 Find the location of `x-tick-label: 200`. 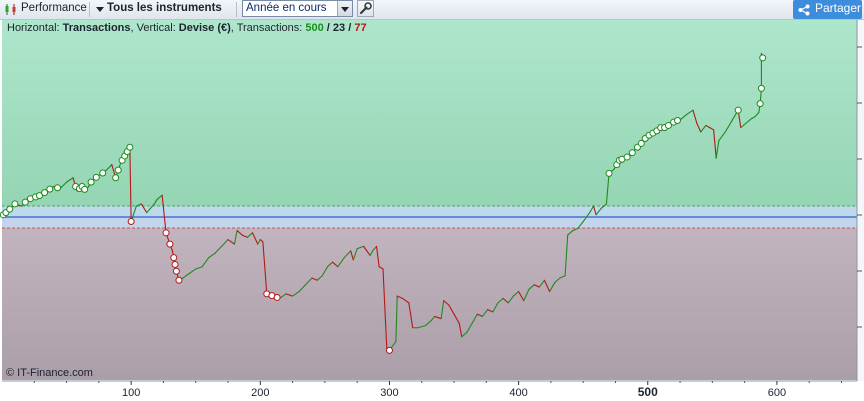

x-tick-label: 200 is located at coordinates (260, 393).